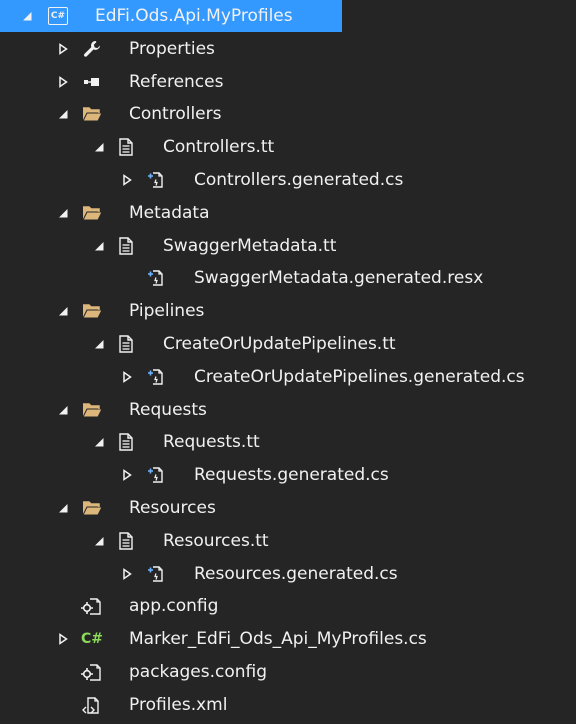  What do you see at coordinates (176, 81) in the screenshot?
I see `tree-item-label: References` at bounding box center [176, 81].